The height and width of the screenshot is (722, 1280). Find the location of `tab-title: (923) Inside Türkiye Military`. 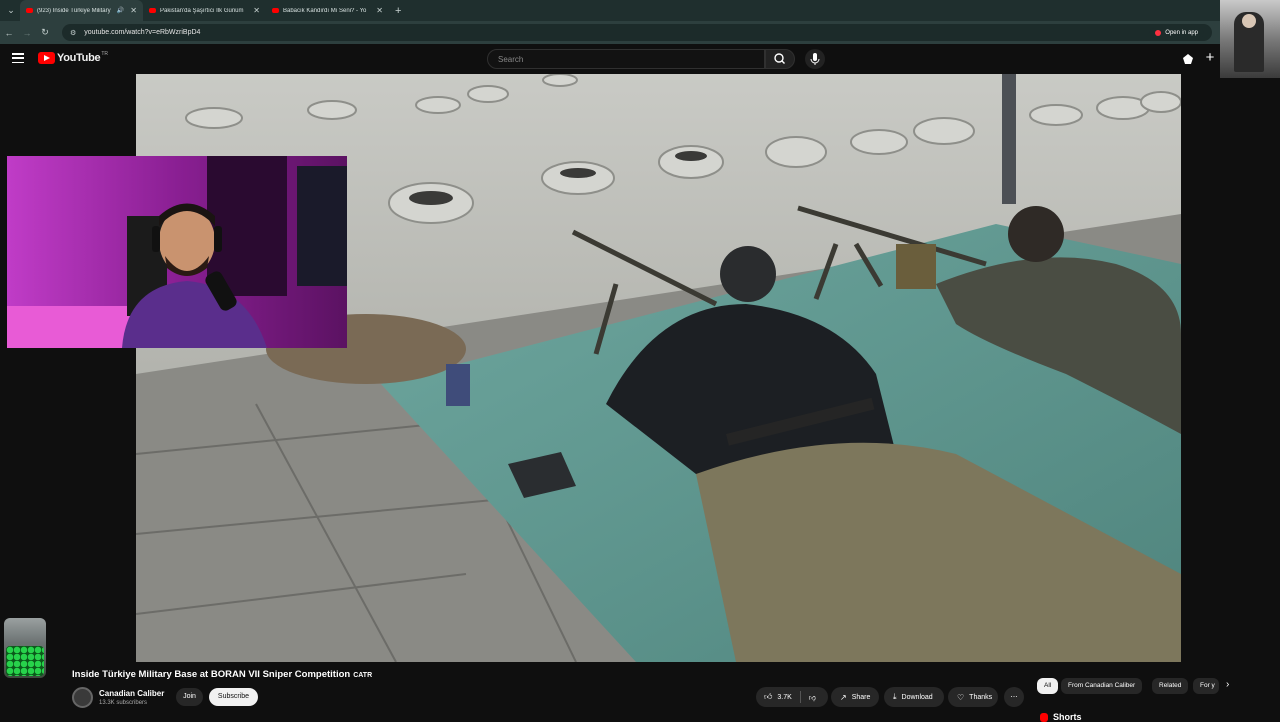

tab-title: (923) Inside Türkiye Military is located at coordinates (74, 10).